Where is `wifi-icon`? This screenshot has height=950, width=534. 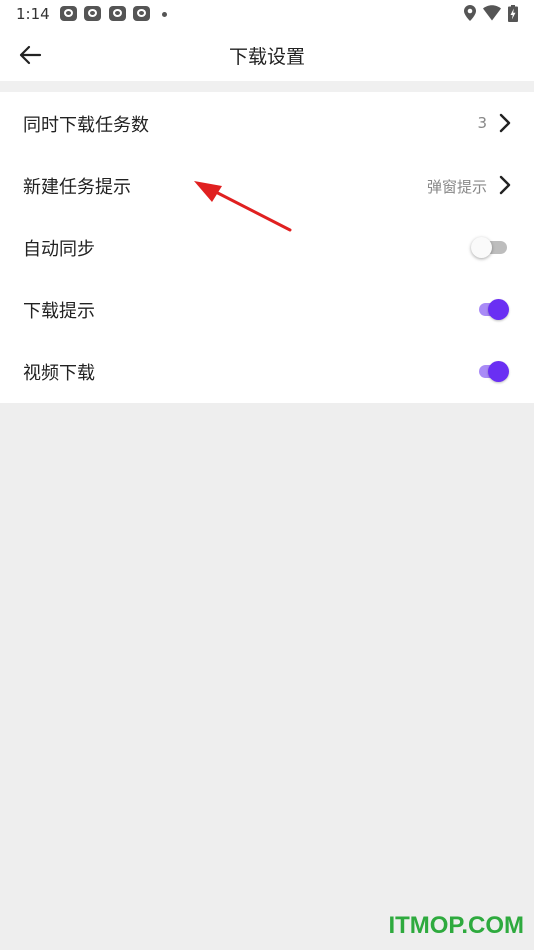
wifi-icon is located at coordinates (492, 13).